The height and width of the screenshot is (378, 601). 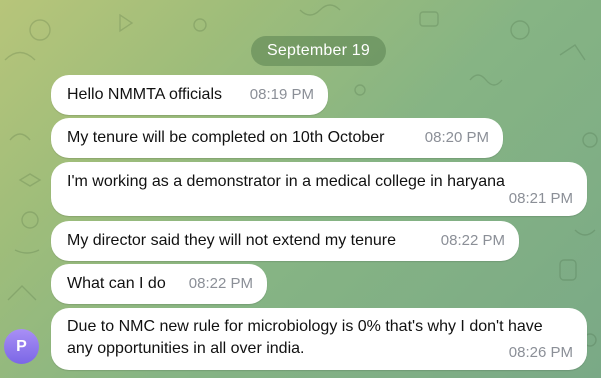 I want to click on date-separator: September 19, so click(x=318, y=51).